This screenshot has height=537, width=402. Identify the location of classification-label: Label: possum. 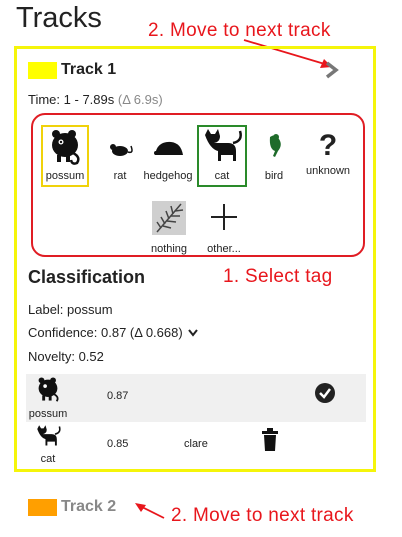
(70, 309).